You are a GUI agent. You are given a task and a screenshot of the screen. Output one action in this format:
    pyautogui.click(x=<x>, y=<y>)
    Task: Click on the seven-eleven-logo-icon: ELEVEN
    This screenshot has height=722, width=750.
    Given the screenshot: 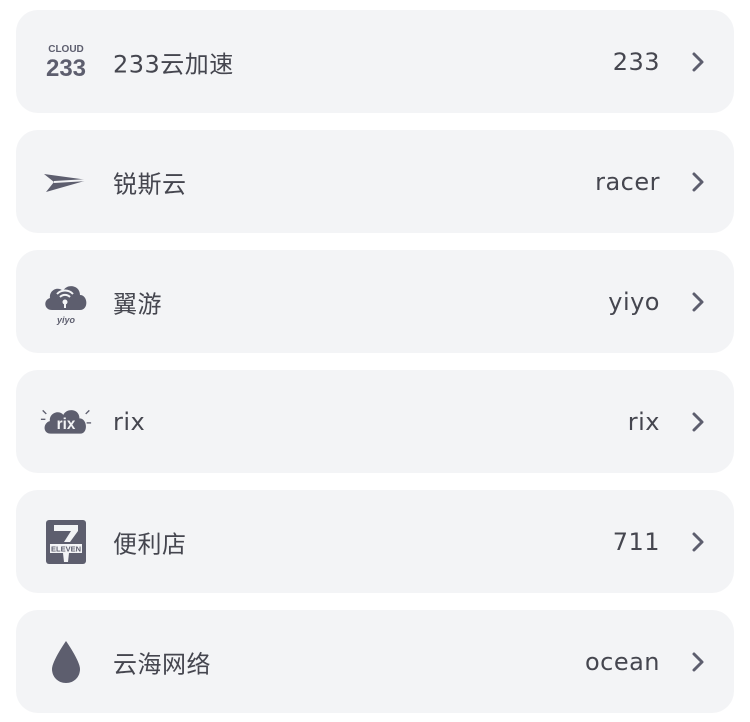 What is the action you would take?
    pyautogui.click(x=66, y=542)
    